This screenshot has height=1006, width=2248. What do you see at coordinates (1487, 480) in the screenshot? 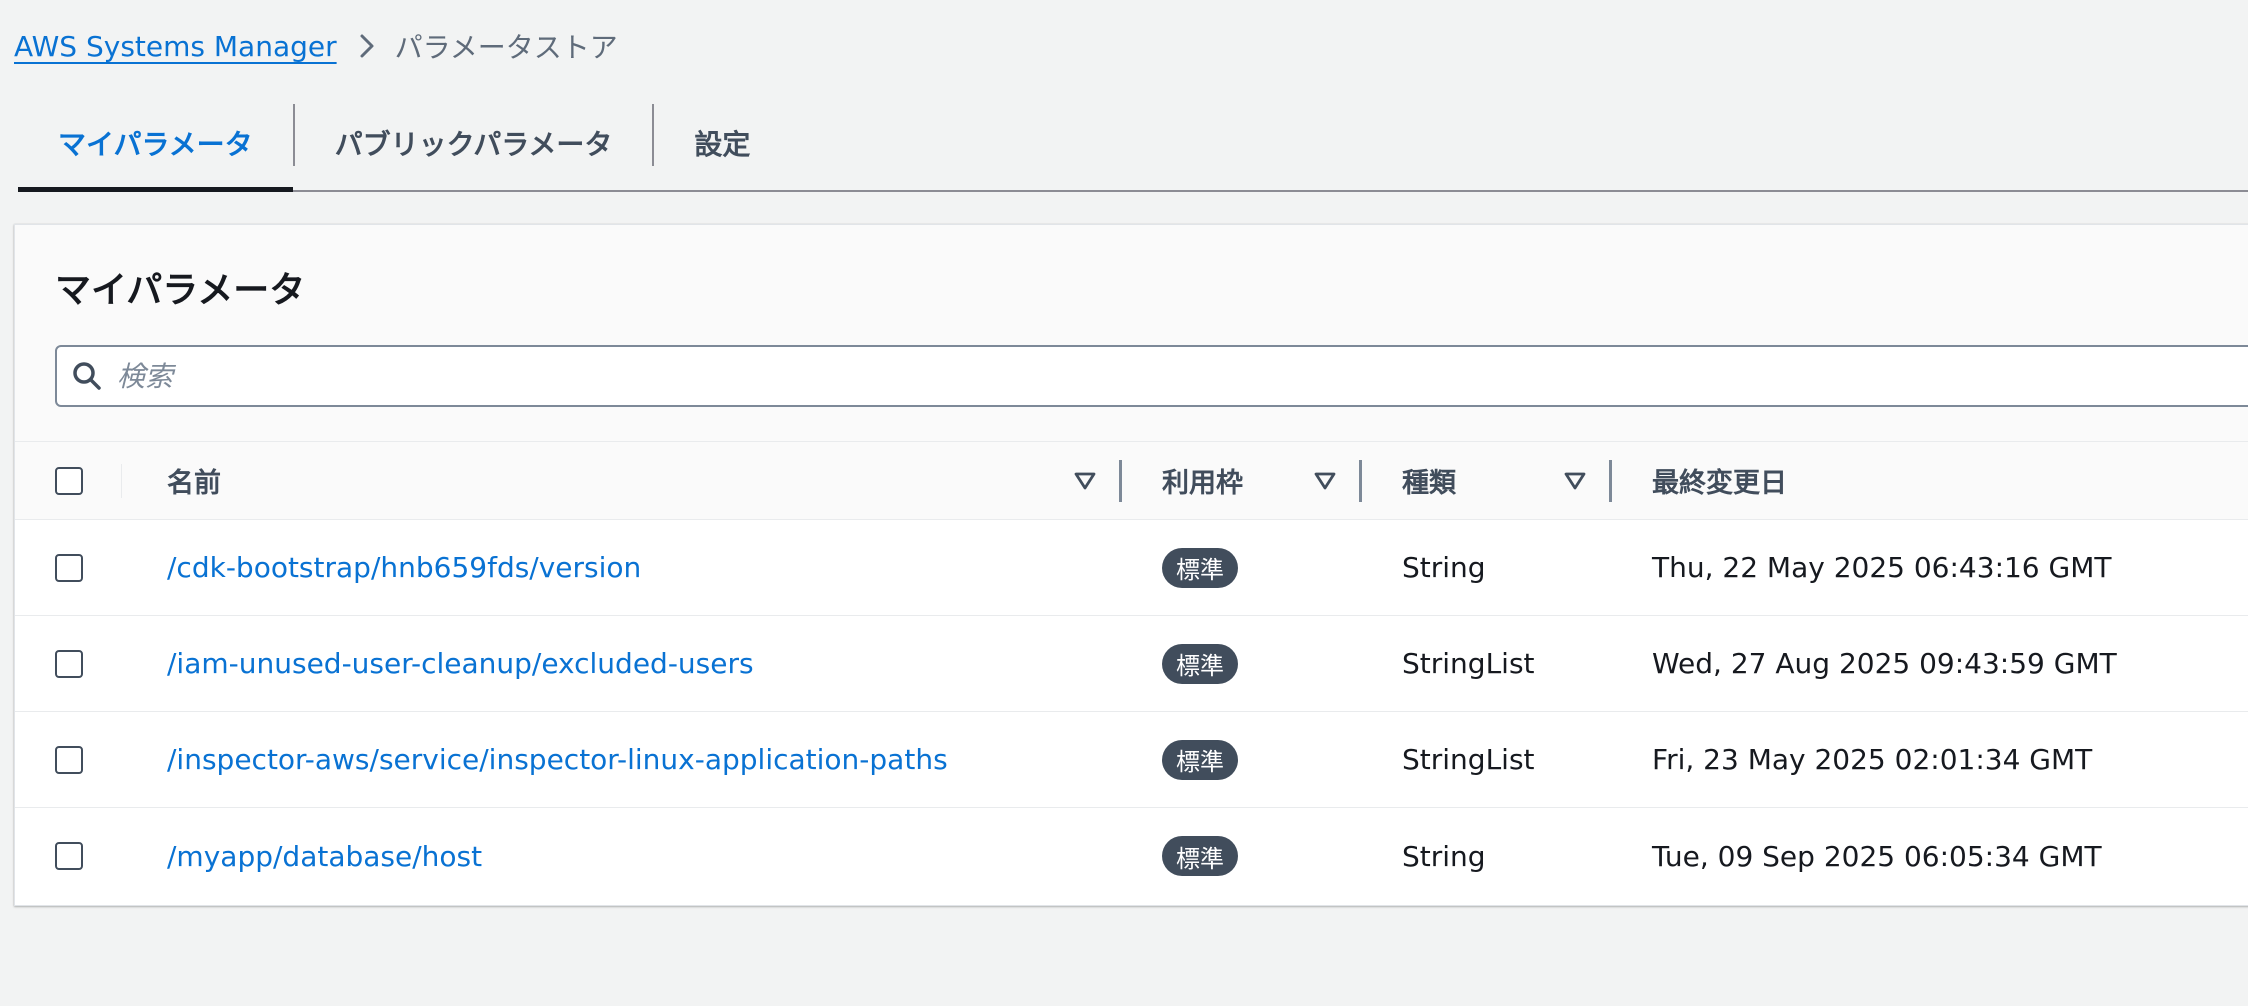
I see `column-header-type: 種類` at bounding box center [1487, 480].